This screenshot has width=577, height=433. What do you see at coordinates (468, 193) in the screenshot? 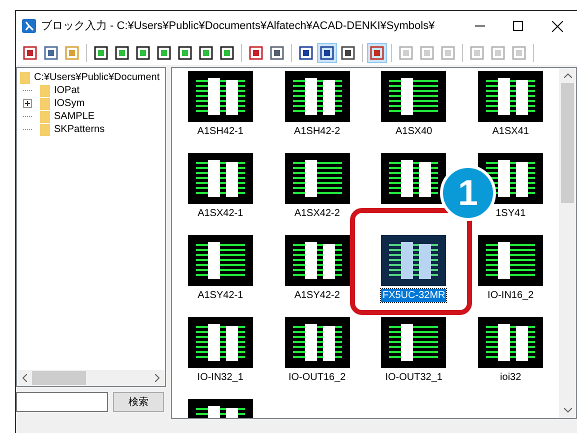
I see `step-callout: 1` at bounding box center [468, 193].